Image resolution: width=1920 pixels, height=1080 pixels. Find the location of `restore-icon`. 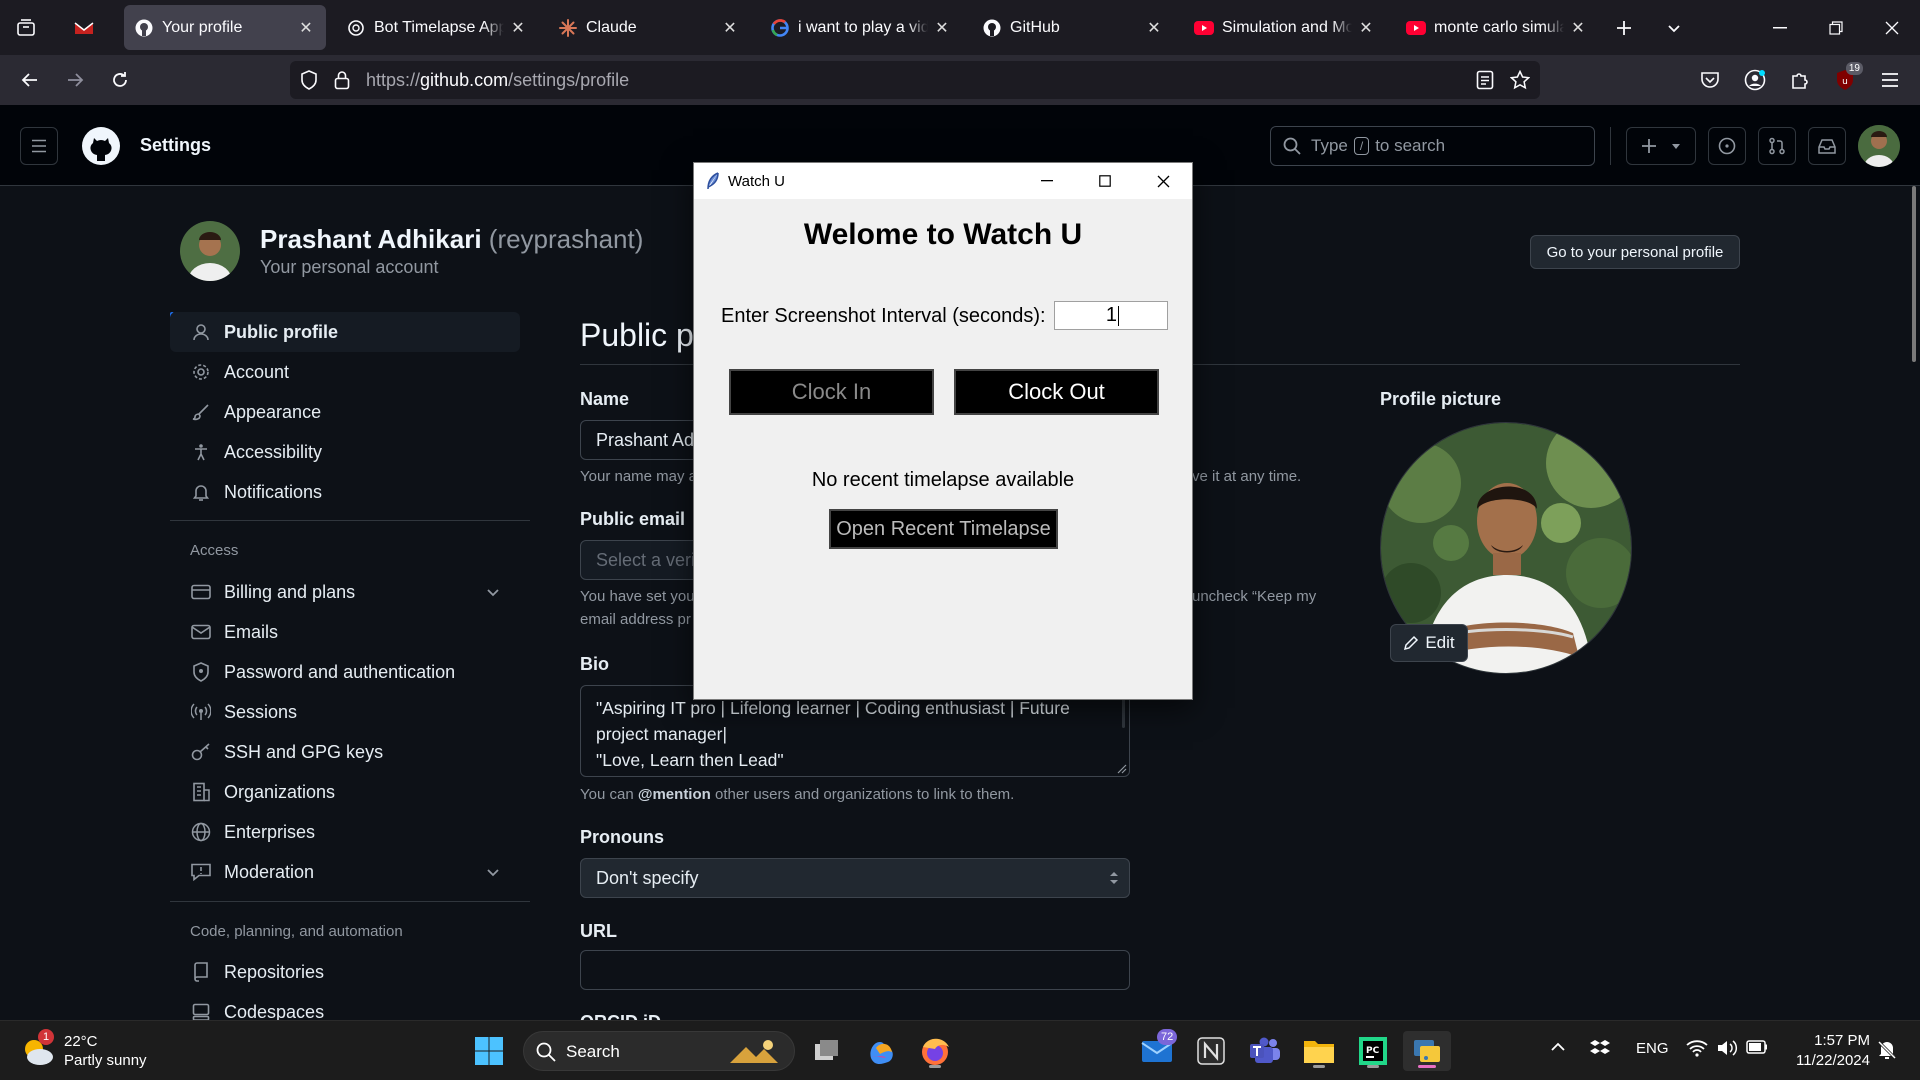

restore-icon is located at coordinates (1836, 27).